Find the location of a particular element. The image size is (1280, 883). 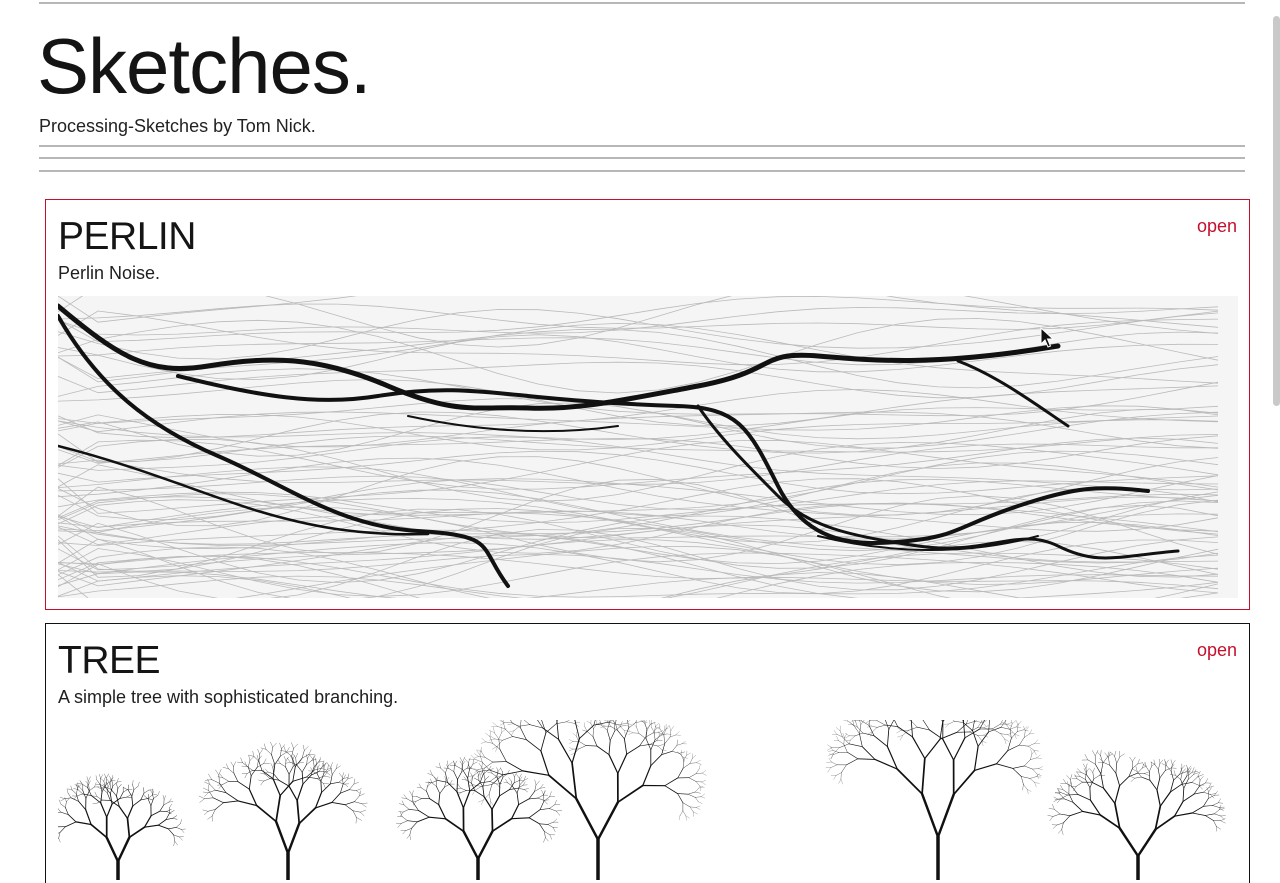

page-subtitle: Processing-Sketches by Tom Nick. is located at coordinates (177, 126).